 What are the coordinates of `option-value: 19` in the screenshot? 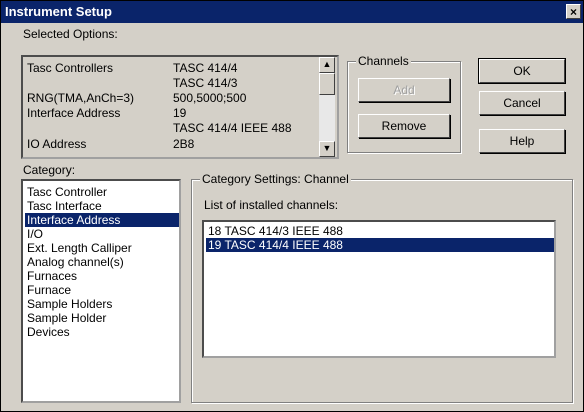 It's located at (180, 113).